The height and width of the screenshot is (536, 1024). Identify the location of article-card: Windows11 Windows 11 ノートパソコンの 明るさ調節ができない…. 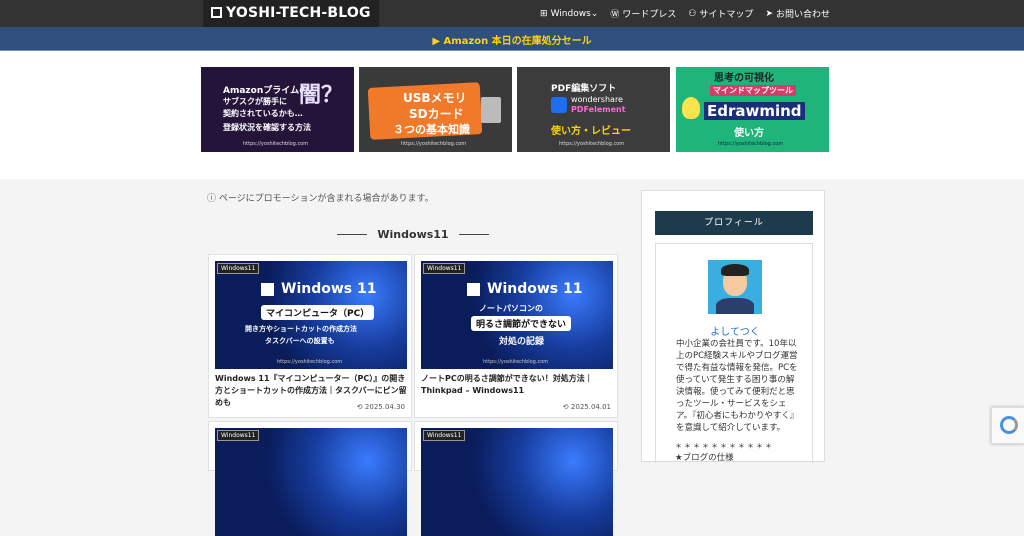
(516, 336).